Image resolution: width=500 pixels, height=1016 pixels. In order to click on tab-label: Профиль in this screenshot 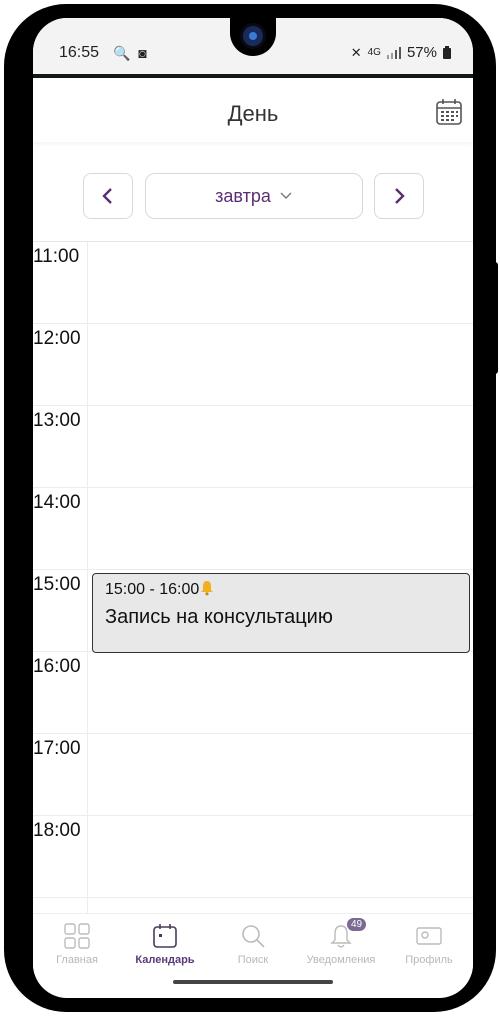, I will do `click(429, 960)`.